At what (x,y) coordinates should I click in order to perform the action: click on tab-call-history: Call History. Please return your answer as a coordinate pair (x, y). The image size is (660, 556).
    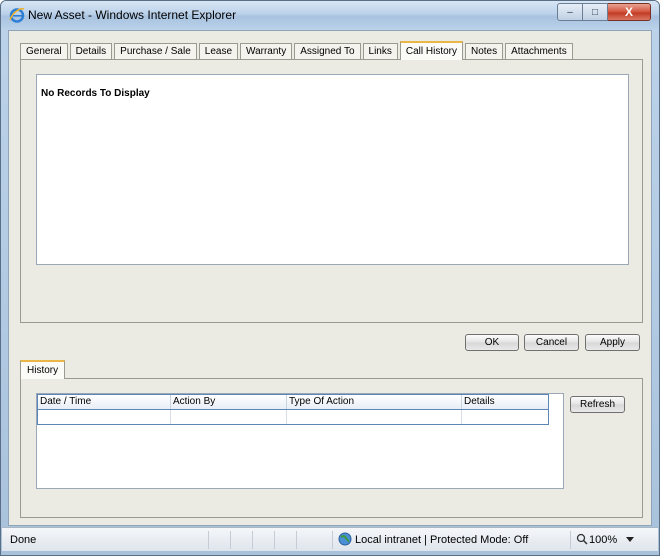
    Looking at the image, I should click on (431, 50).